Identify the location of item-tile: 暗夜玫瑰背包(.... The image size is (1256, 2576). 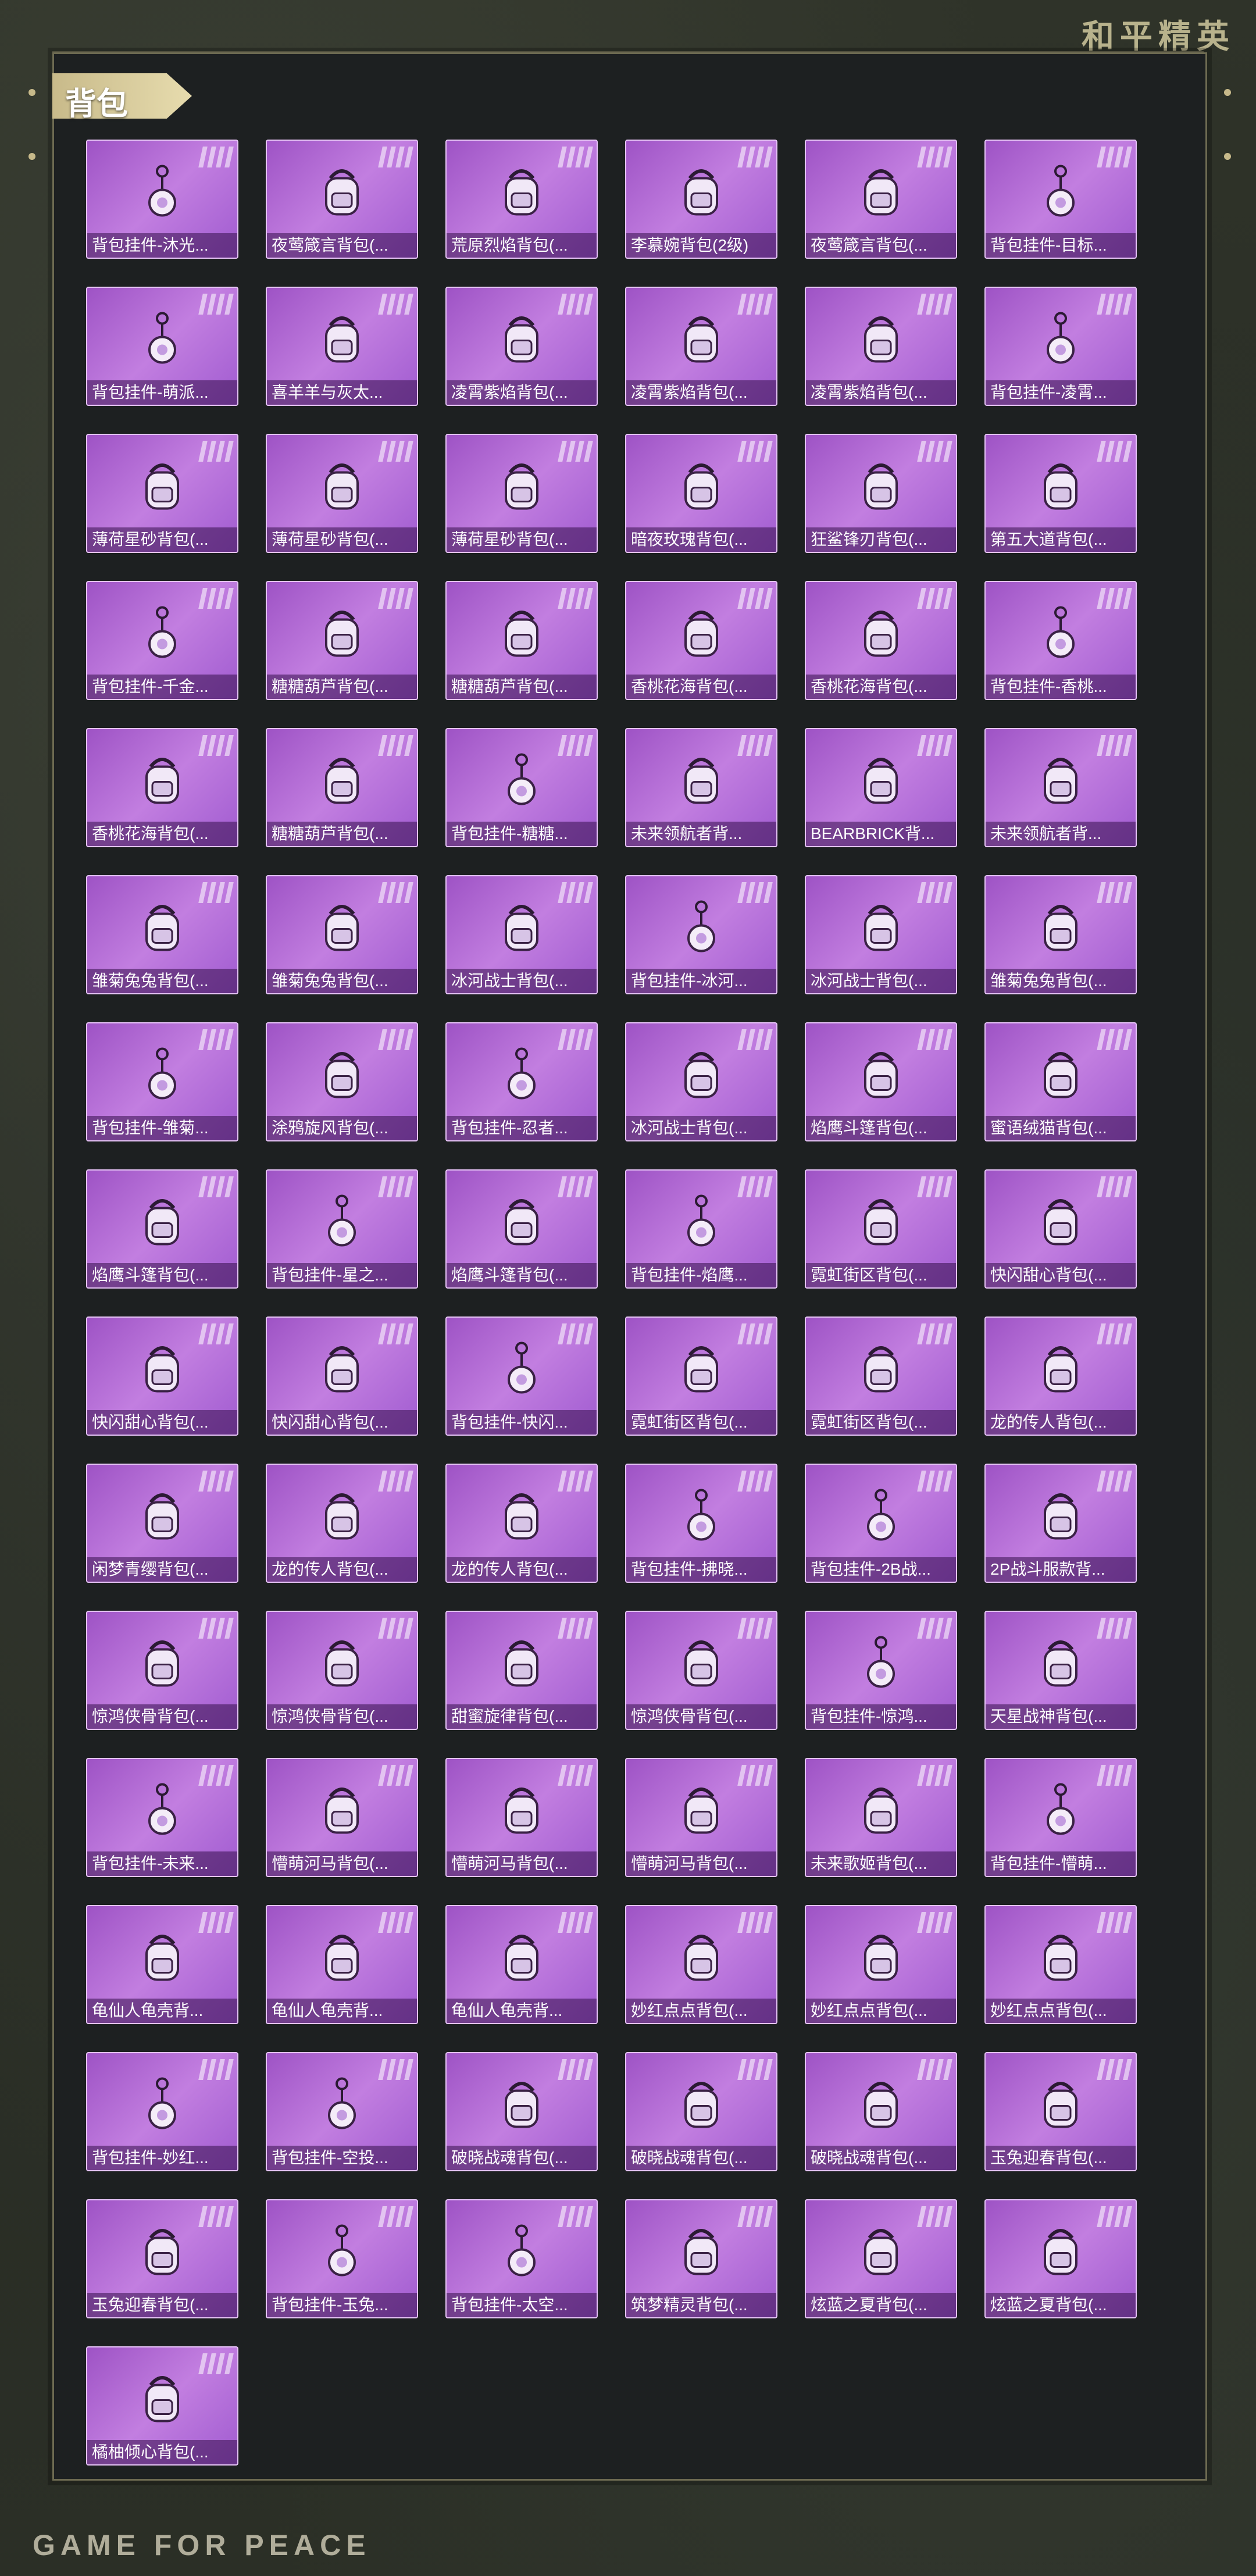
(701, 494).